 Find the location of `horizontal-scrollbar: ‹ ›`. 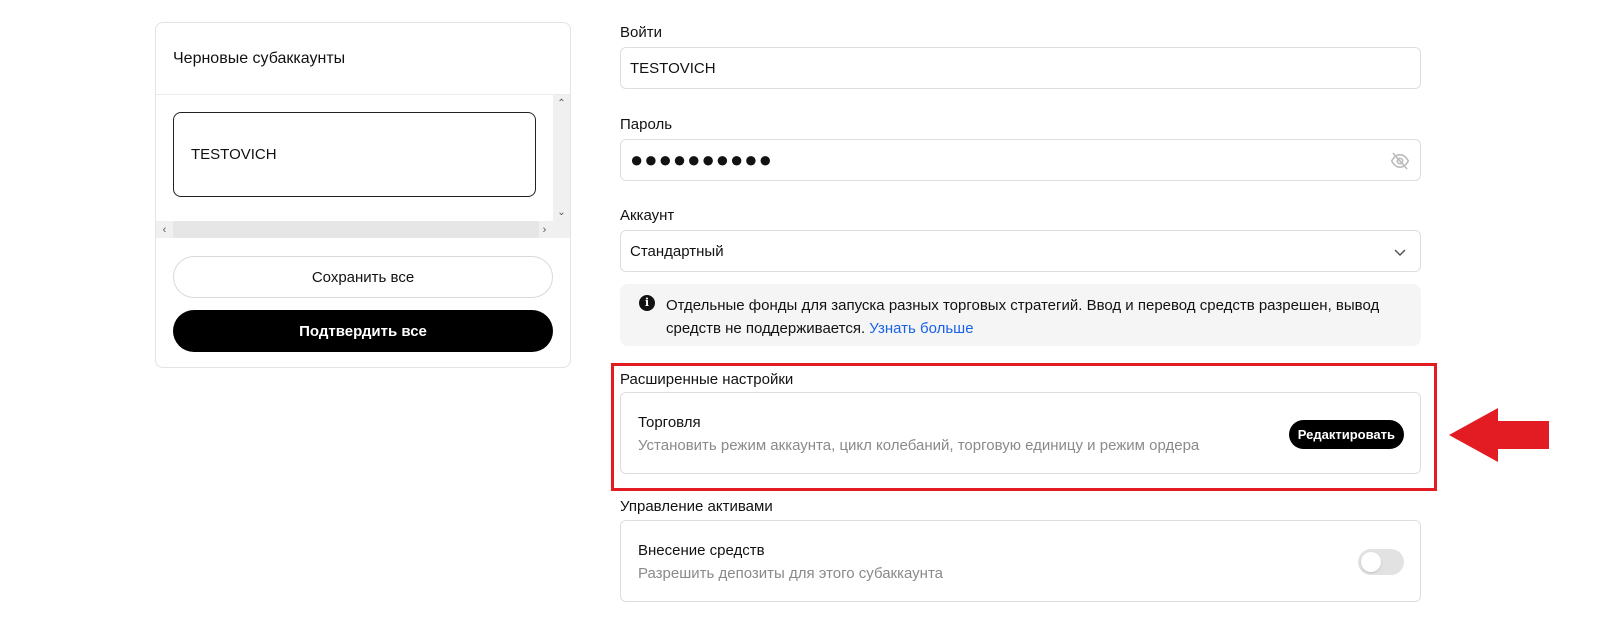

horizontal-scrollbar: ‹ › is located at coordinates (363, 229).